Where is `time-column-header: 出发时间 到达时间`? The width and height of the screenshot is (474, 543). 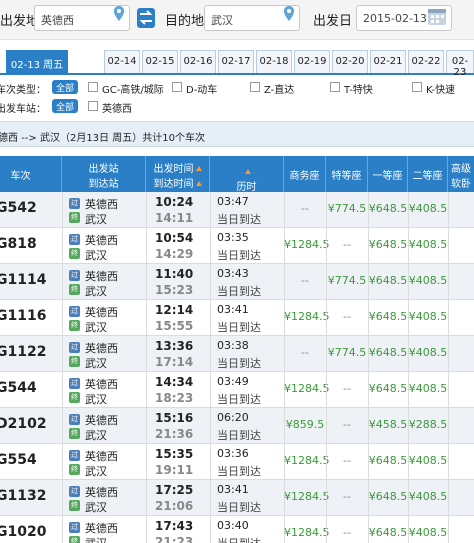
time-column-header: 出发时间 到达时间 is located at coordinates (178, 174).